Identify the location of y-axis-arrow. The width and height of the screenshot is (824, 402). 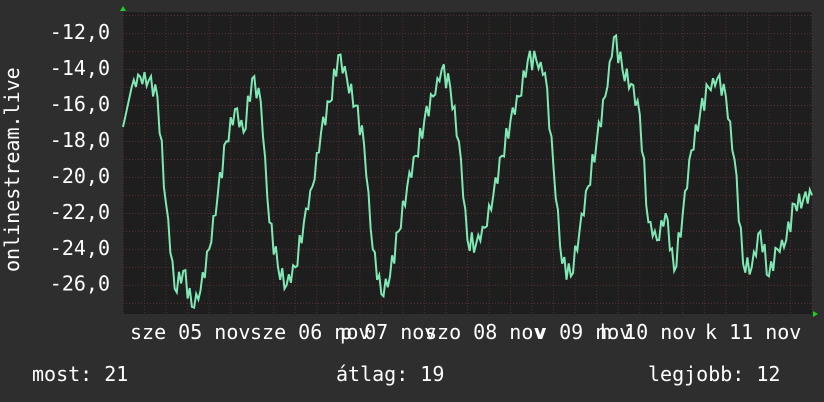
(123, 8).